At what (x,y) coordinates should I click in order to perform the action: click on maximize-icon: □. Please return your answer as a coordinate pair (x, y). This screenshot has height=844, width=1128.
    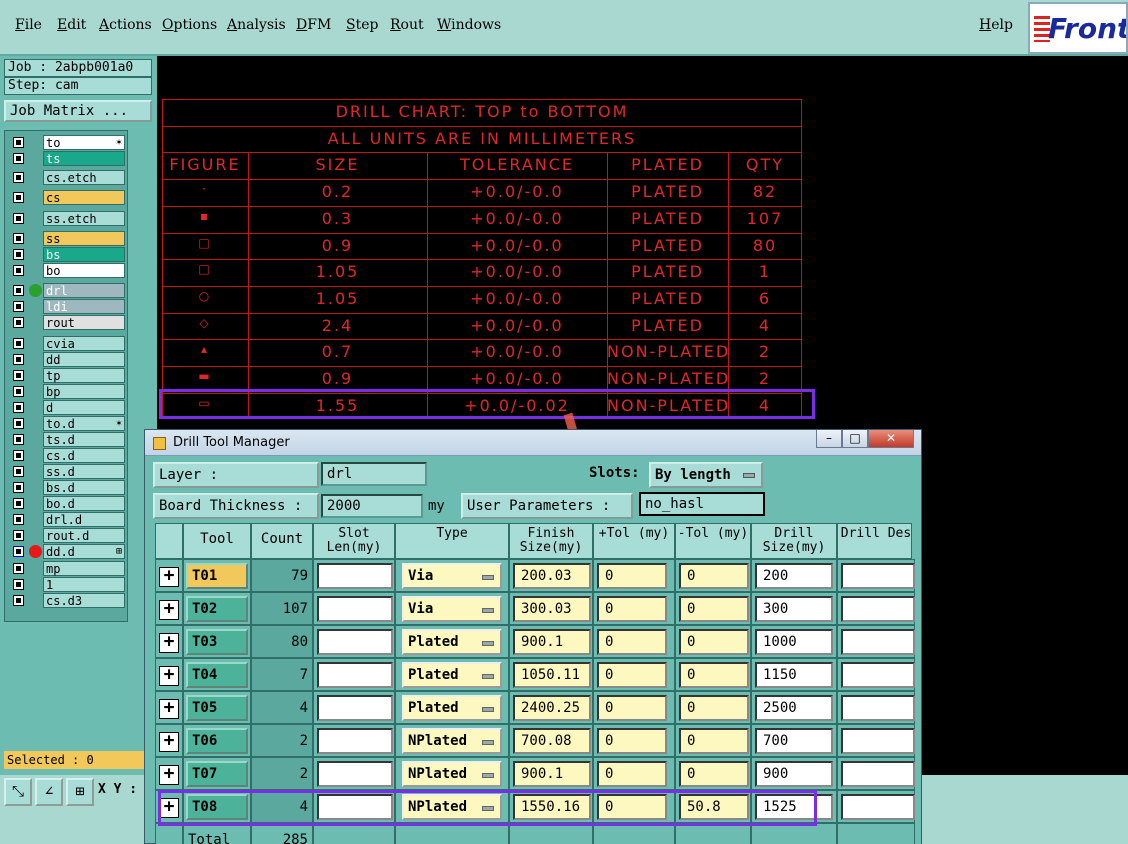
    Looking at the image, I should click on (855, 439).